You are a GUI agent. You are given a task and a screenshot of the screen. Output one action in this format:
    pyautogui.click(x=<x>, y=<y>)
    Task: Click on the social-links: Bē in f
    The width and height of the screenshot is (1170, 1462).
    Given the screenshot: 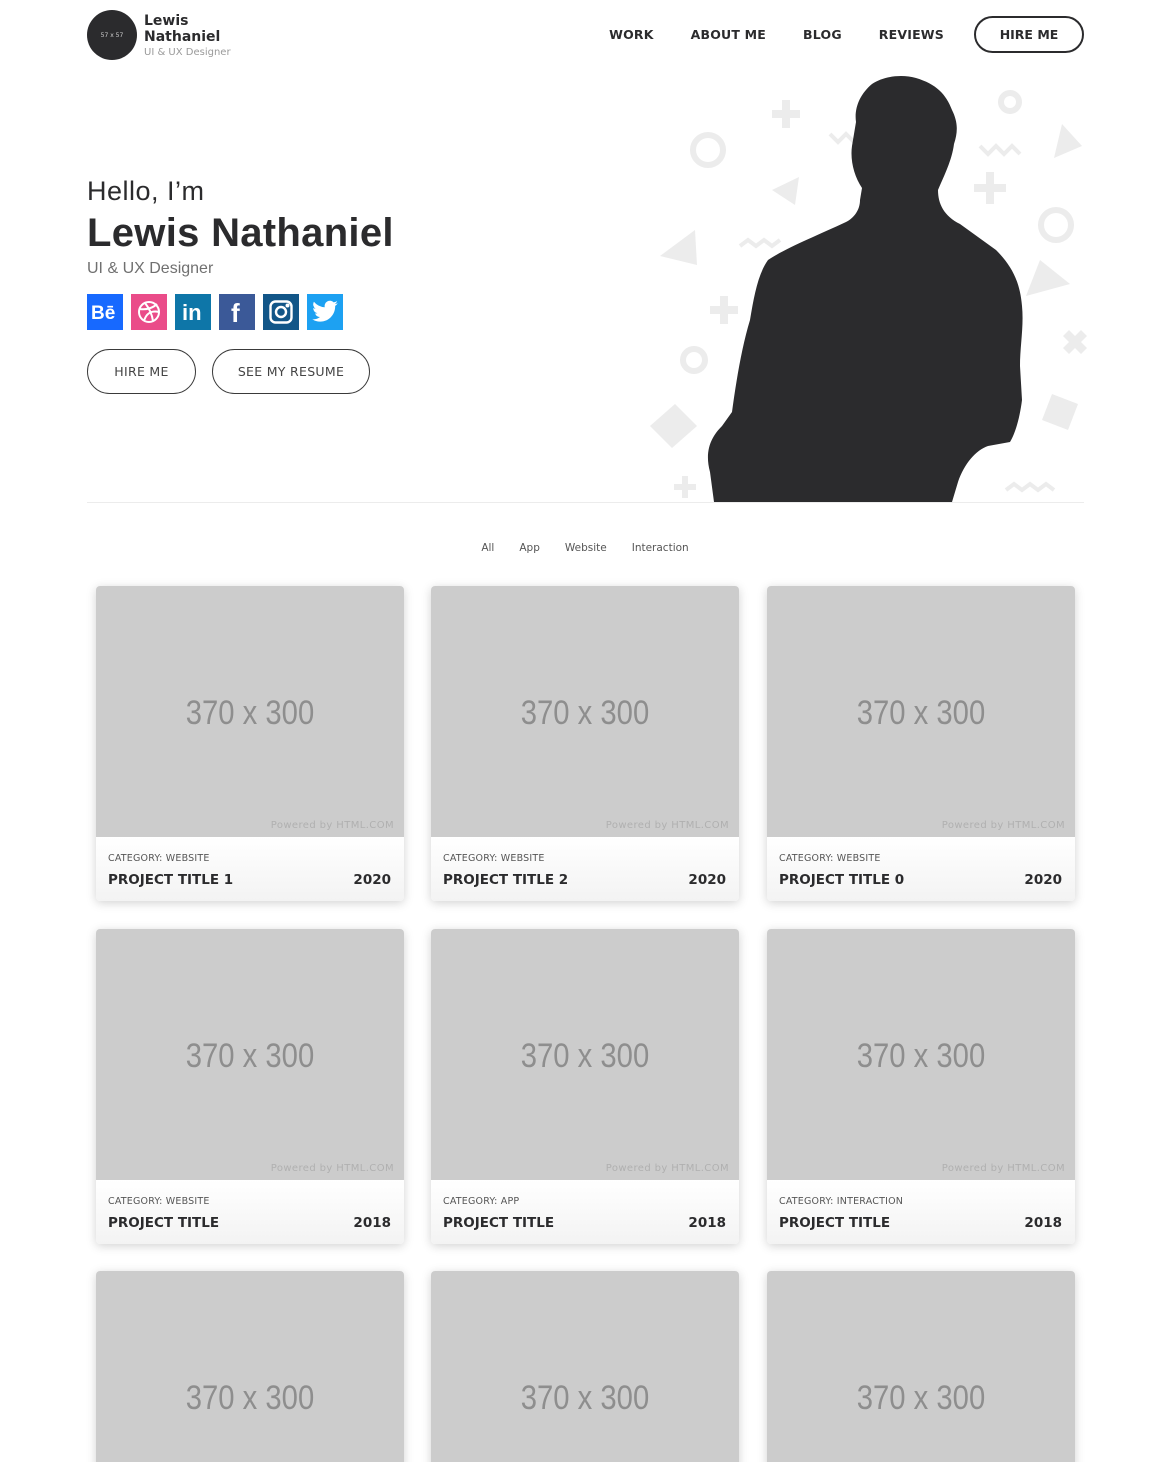 What is the action you would take?
    pyautogui.click(x=240, y=312)
    